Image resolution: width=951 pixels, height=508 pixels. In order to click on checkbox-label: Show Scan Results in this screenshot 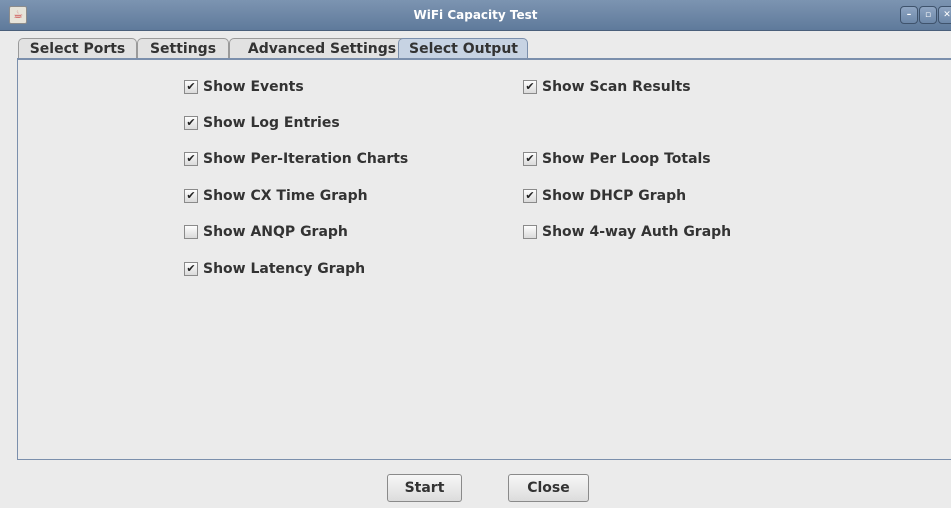, I will do `click(616, 87)`.